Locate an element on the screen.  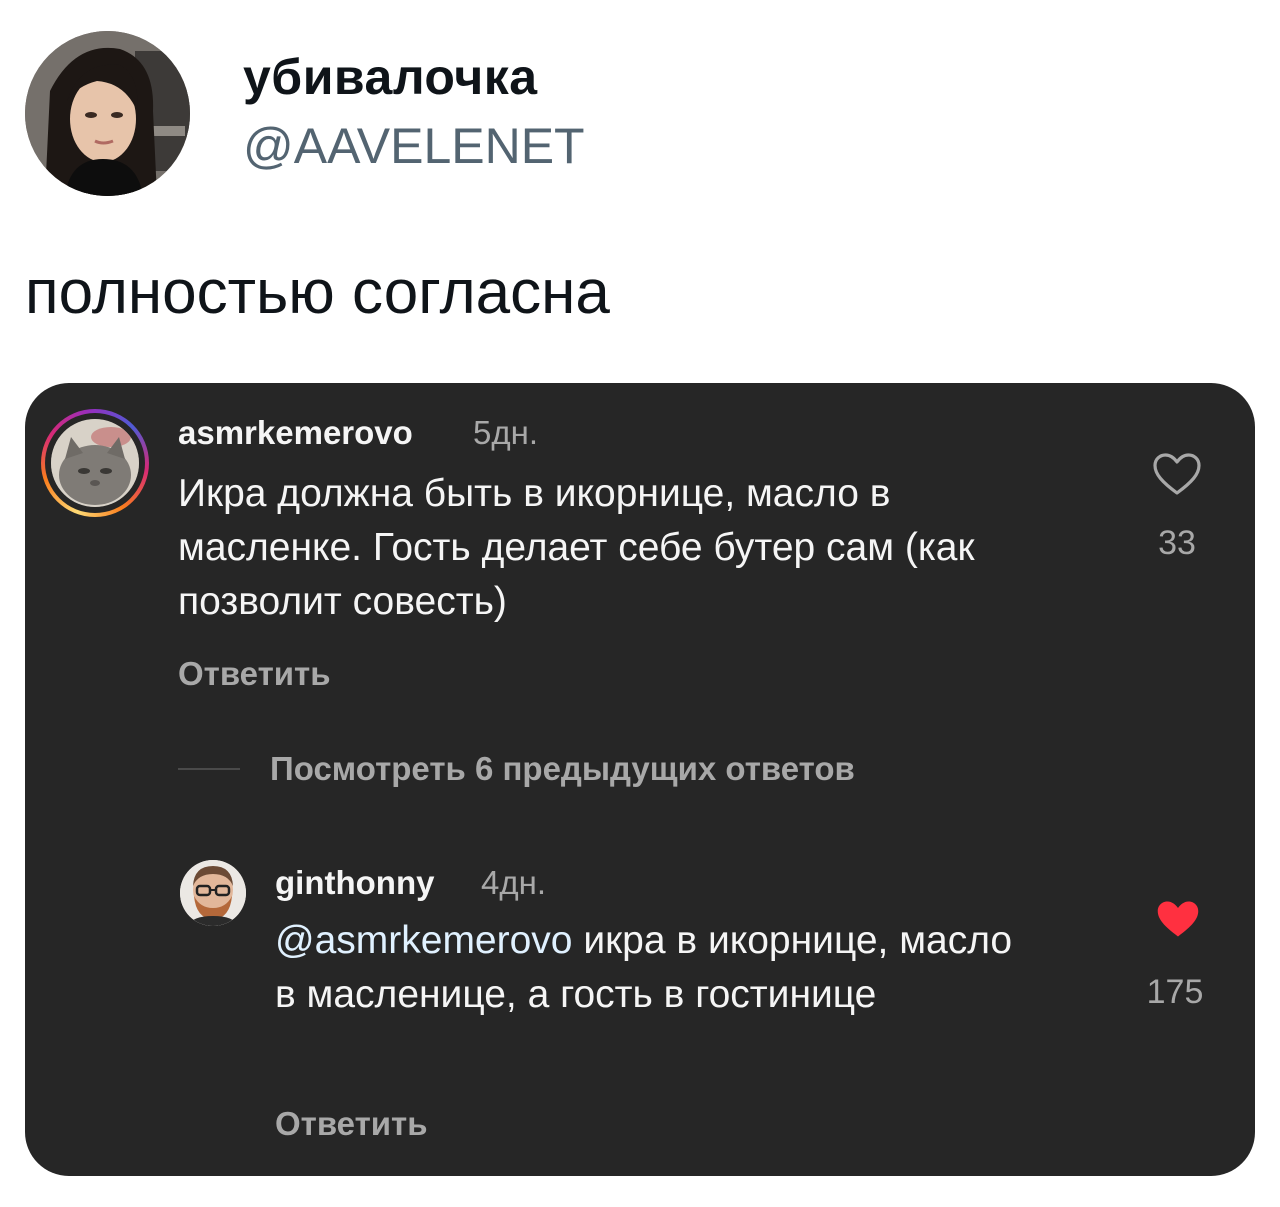
reply-time: 4дн. is located at coordinates (514, 882).